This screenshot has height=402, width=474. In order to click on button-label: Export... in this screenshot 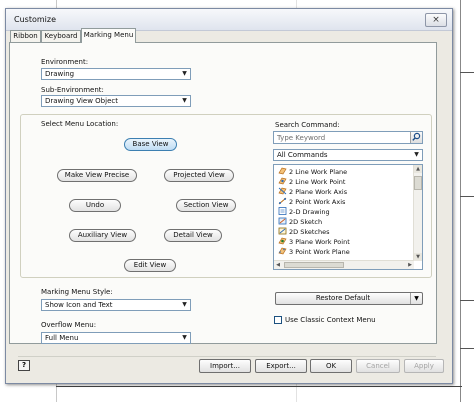, I will do `click(281, 366)`.